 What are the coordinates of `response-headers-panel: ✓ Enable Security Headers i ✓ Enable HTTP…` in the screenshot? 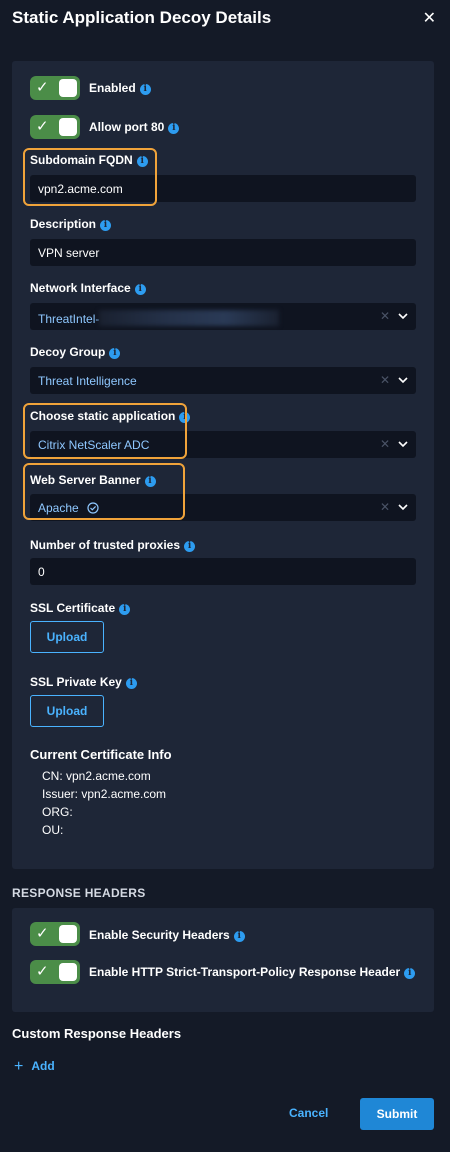 It's located at (223, 960).